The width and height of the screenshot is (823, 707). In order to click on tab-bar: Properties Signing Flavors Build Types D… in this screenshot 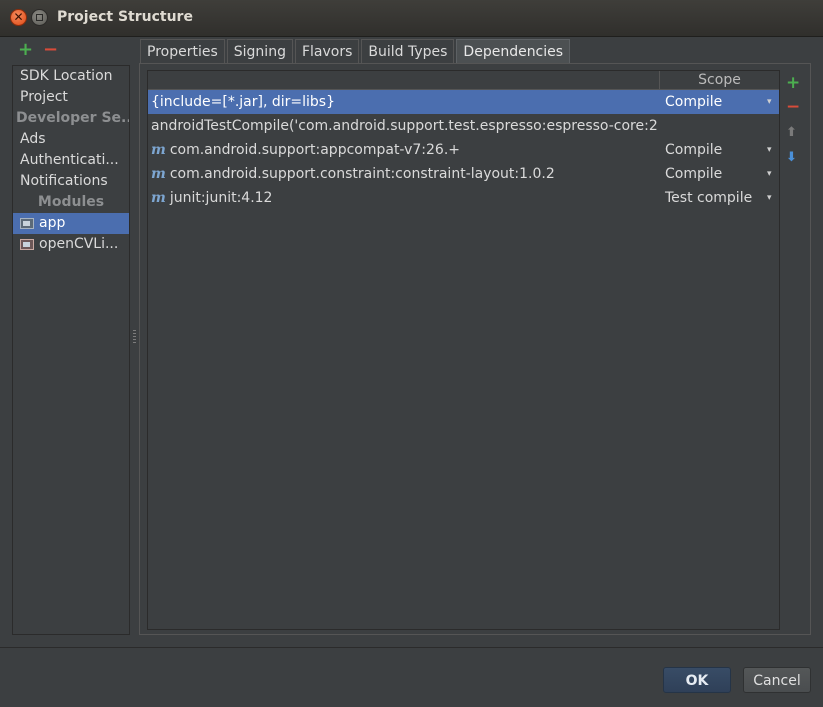, I will do `click(356, 51)`.